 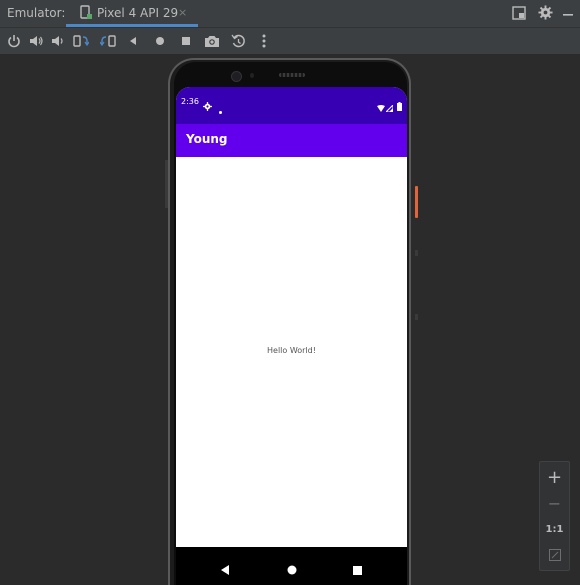 I want to click on front-sensor, so click(x=252, y=75).